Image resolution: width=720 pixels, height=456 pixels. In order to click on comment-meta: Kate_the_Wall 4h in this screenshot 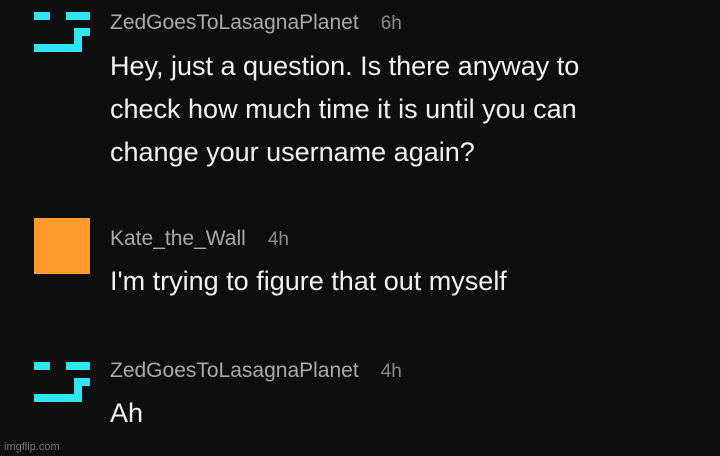, I will do `click(199, 239)`.